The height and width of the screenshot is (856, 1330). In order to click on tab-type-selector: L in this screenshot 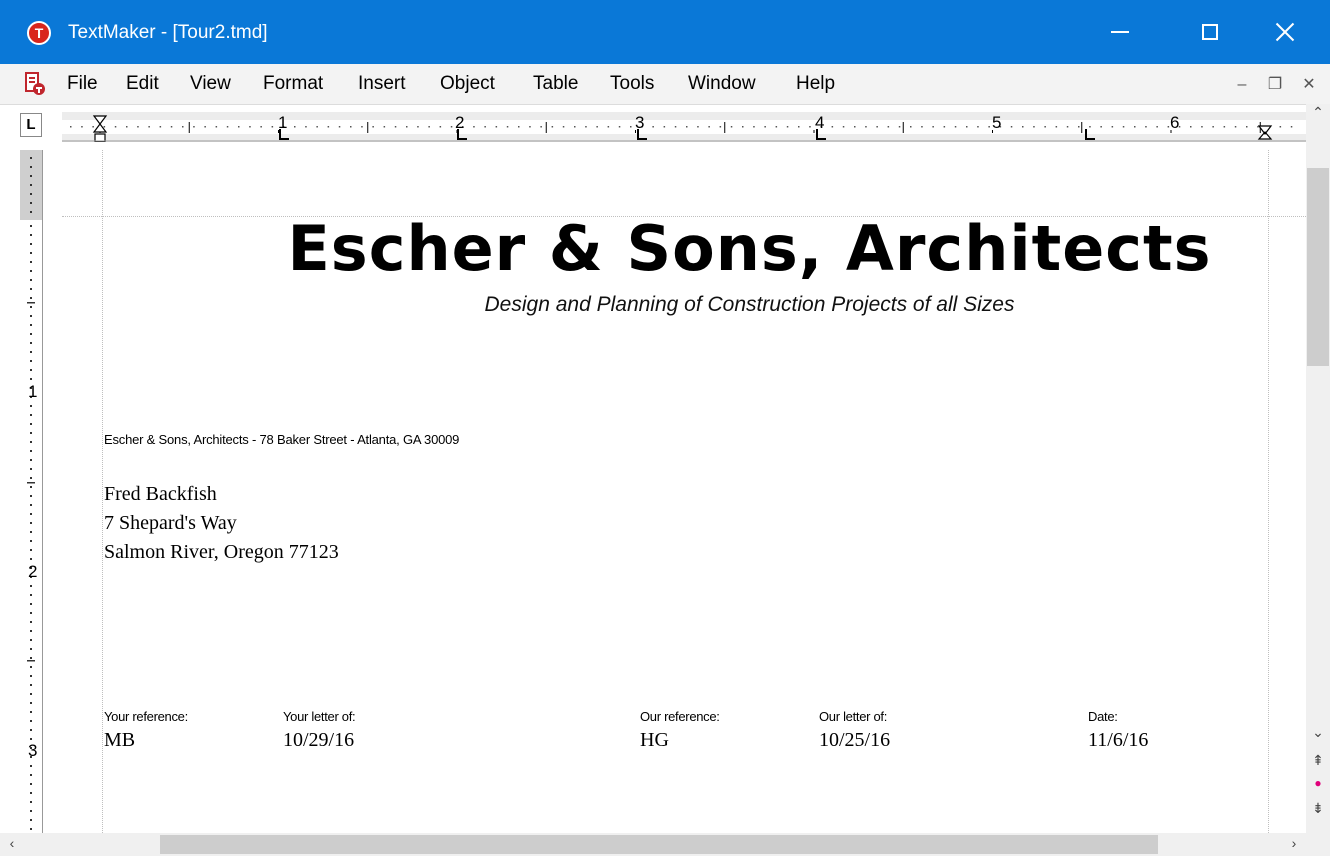, I will do `click(31, 125)`.